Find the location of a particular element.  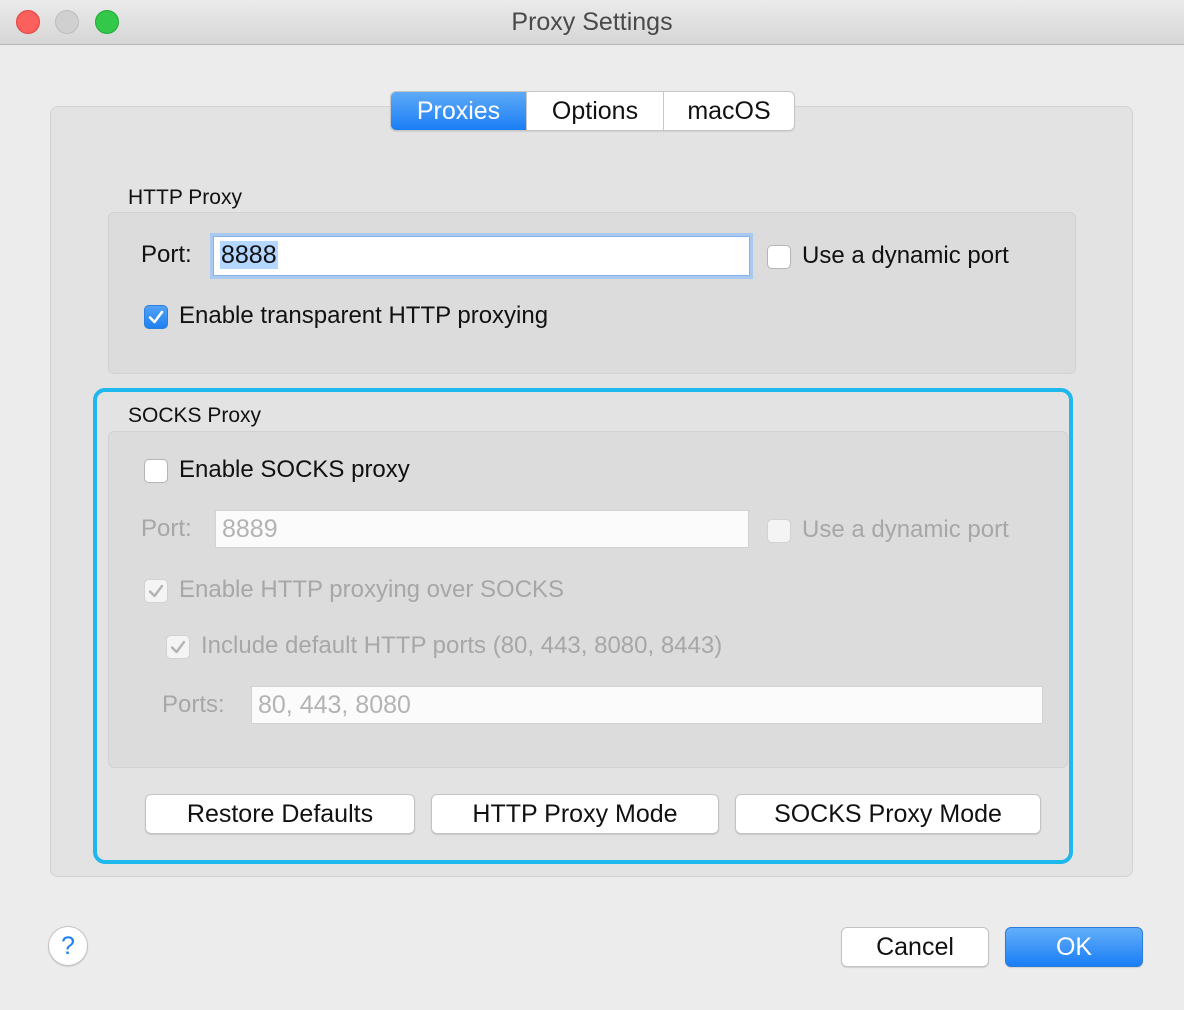

help-button: ? is located at coordinates (68, 946).